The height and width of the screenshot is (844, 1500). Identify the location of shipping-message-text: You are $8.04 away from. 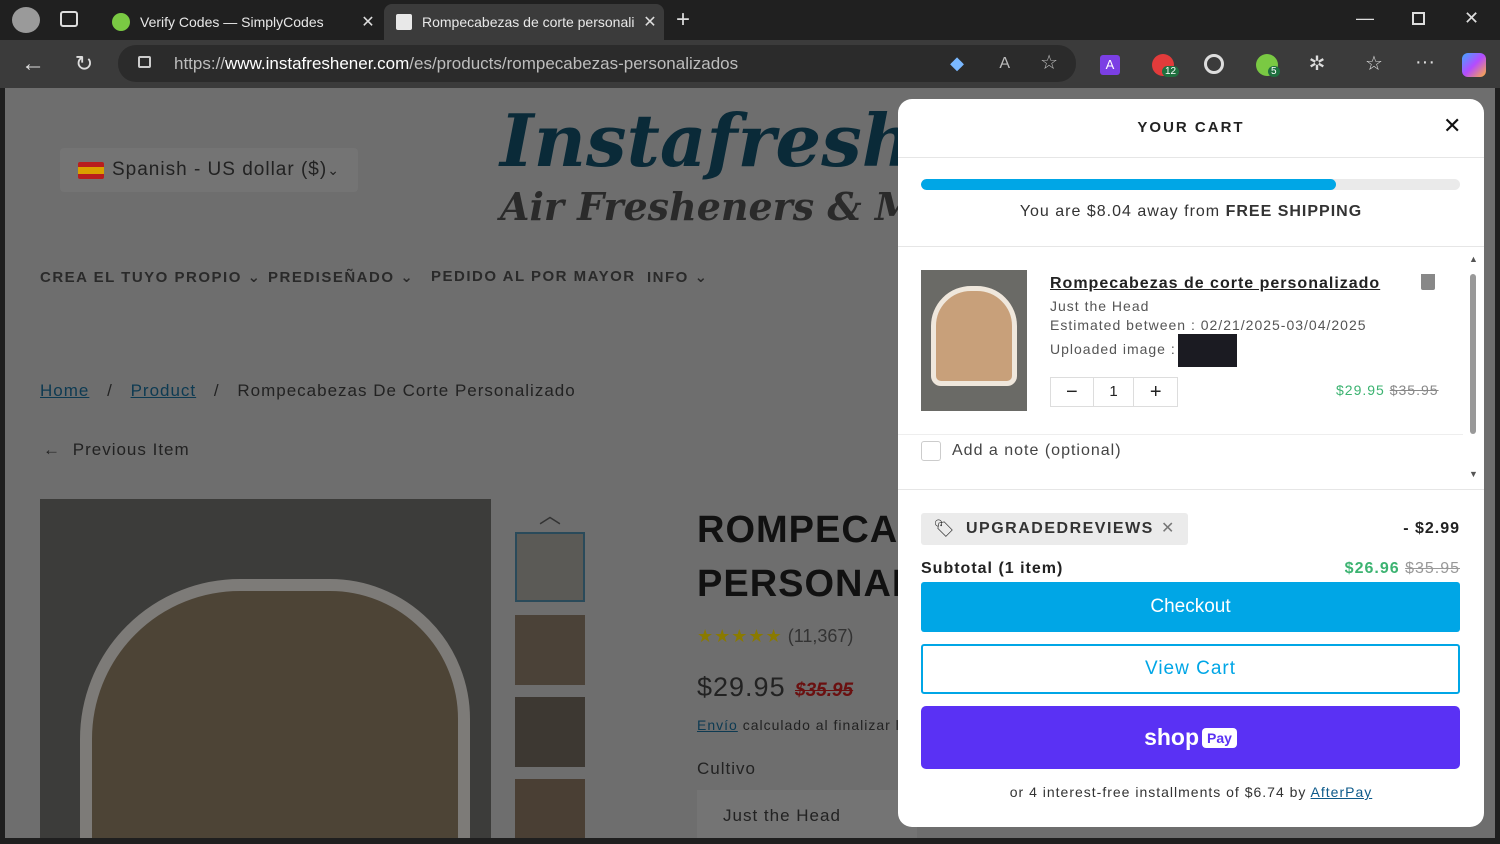
(1122, 211).